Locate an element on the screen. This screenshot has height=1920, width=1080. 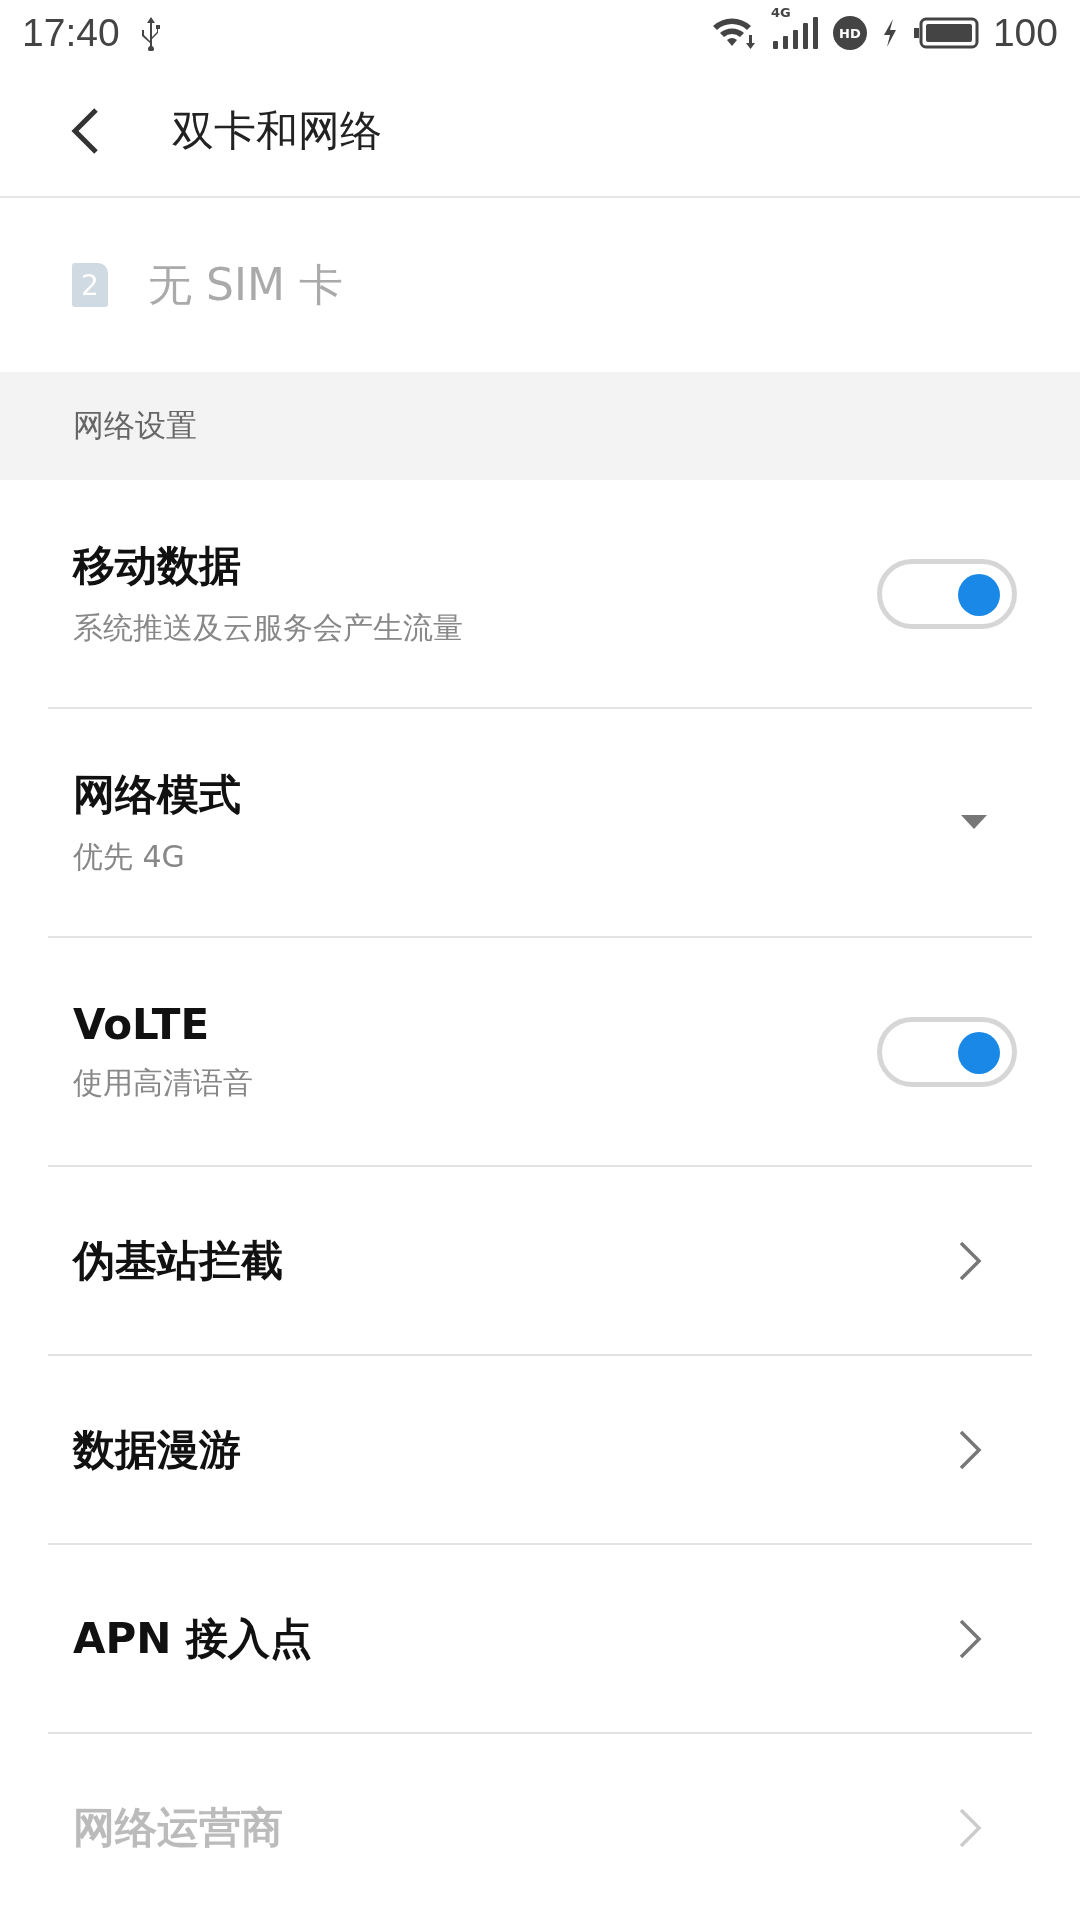
item-subtitle: 使用高清语音 is located at coordinates (163, 1082).